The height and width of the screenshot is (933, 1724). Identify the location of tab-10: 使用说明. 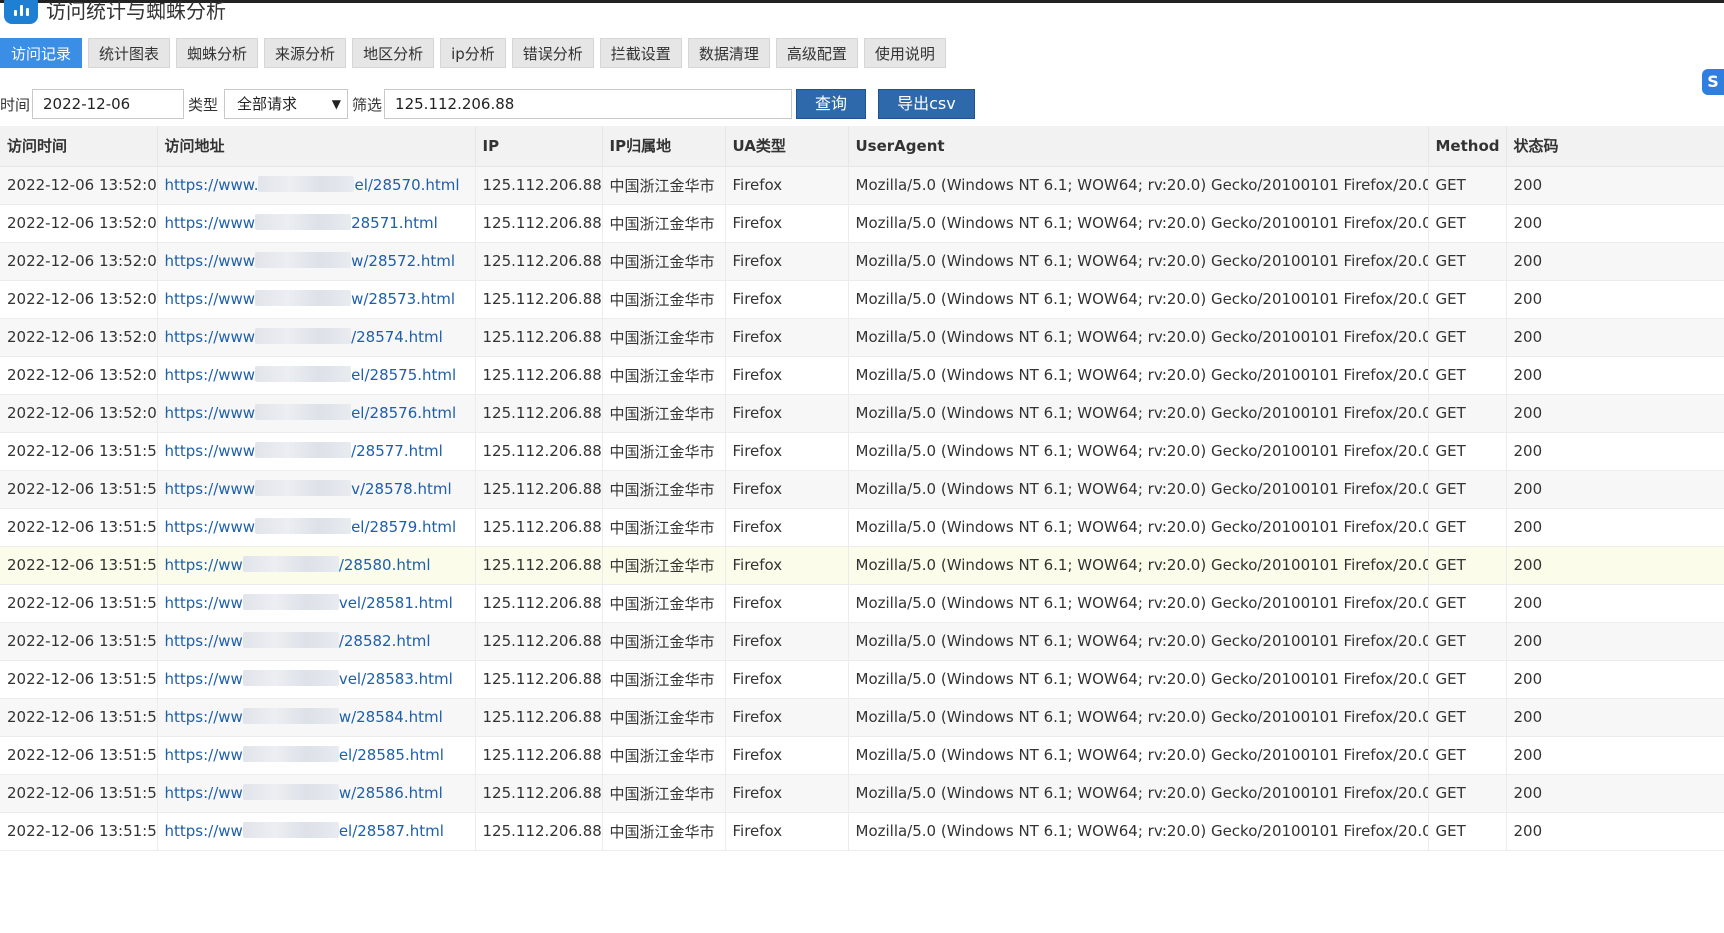
(904, 53).